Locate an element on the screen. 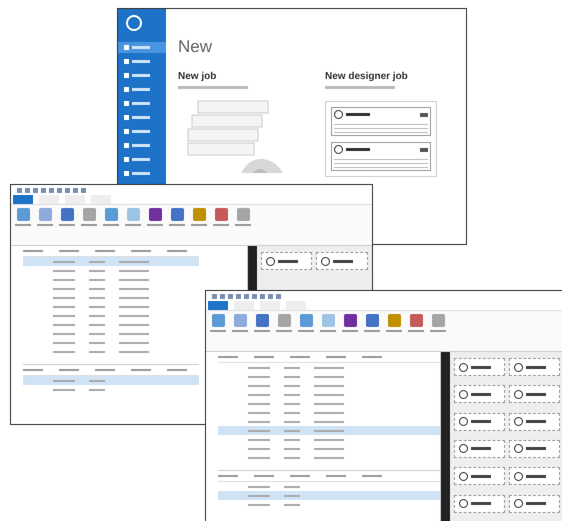  label-preview is located at coordinates (381, 139).